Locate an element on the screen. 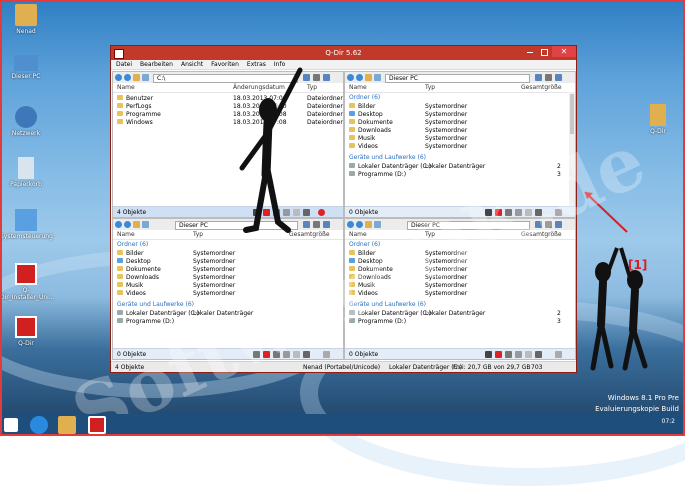 The width and height of the screenshot is (685, 486). desktop-icon-user: Nenad is located at coordinates (26, 19).